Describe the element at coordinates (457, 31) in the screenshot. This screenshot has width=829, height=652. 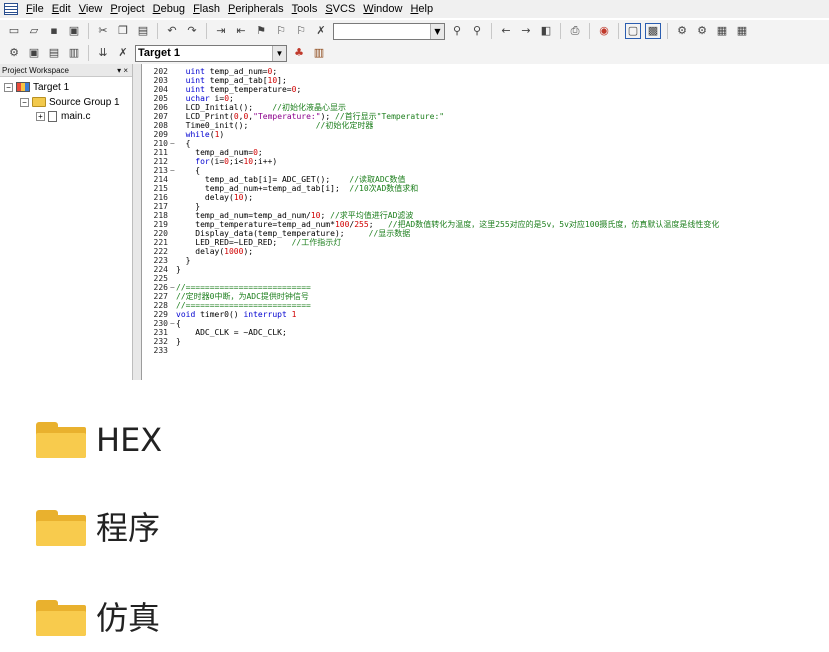
I see `find-icon: ⚲` at that location.